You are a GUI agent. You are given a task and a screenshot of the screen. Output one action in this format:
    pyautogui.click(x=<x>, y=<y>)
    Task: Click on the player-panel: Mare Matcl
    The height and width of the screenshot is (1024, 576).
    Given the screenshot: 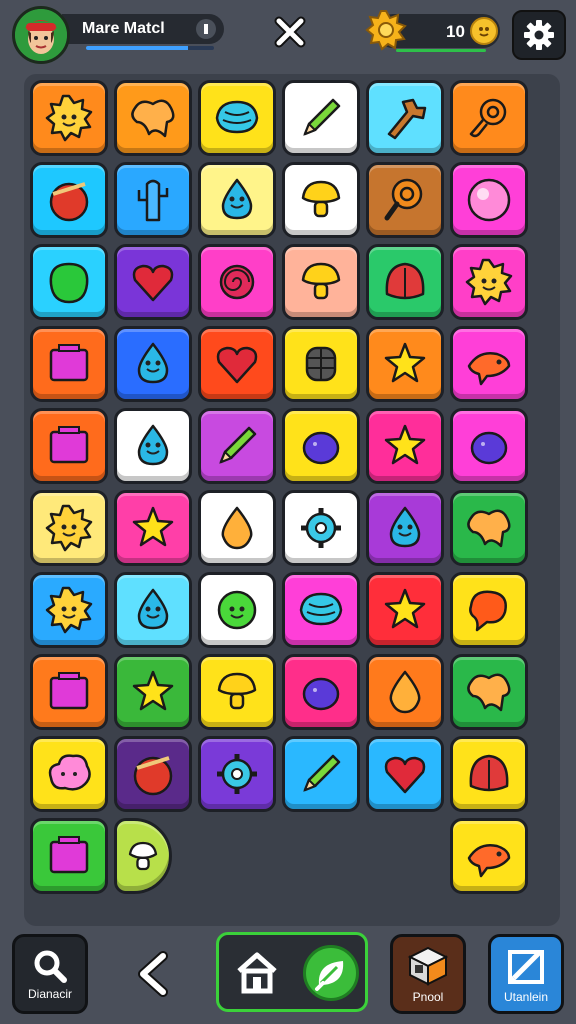 What is the action you would take?
    pyautogui.click(x=143, y=29)
    